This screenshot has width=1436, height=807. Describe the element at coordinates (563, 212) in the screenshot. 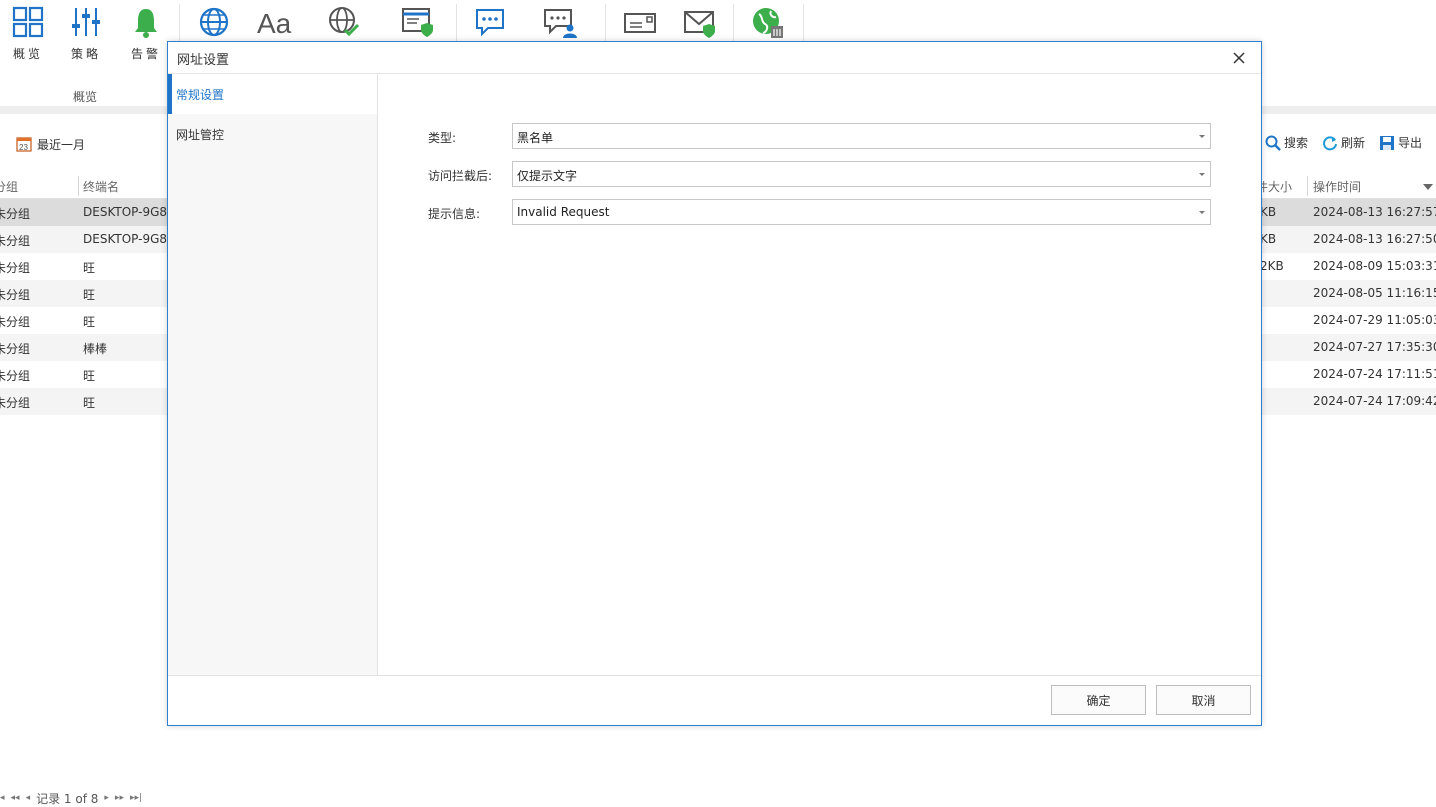

I see `prompt-message-select-value: Invalid Request` at that location.